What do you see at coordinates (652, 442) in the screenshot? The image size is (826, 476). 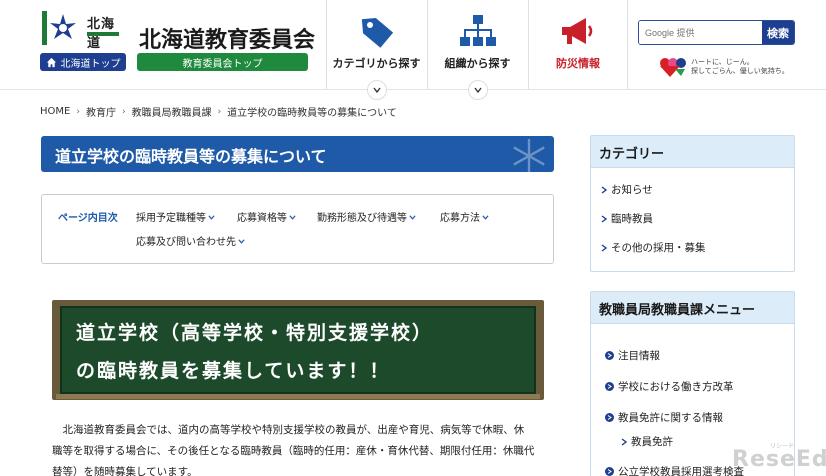 I see `menu-sub-item-label: 教員免許` at bounding box center [652, 442].